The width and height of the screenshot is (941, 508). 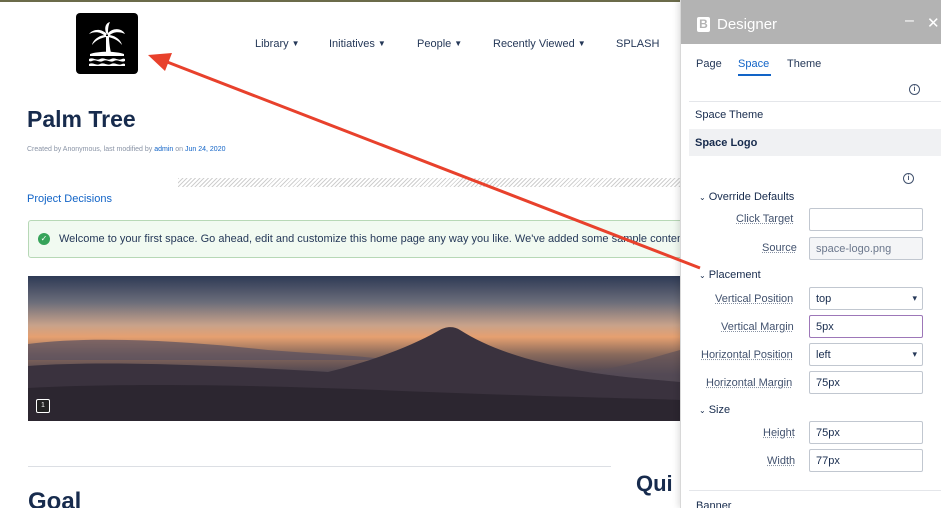 What do you see at coordinates (43, 406) in the screenshot?
I see `comment-icon: 1` at bounding box center [43, 406].